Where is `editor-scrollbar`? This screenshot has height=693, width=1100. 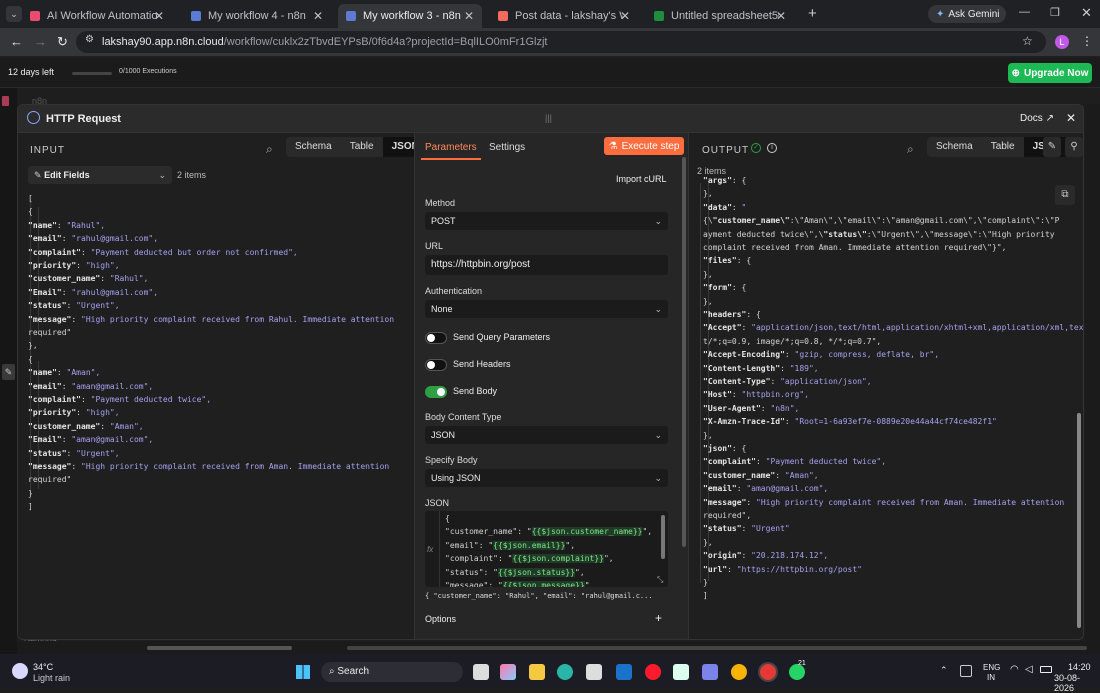
editor-scrollbar is located at coordinates (663, 537).